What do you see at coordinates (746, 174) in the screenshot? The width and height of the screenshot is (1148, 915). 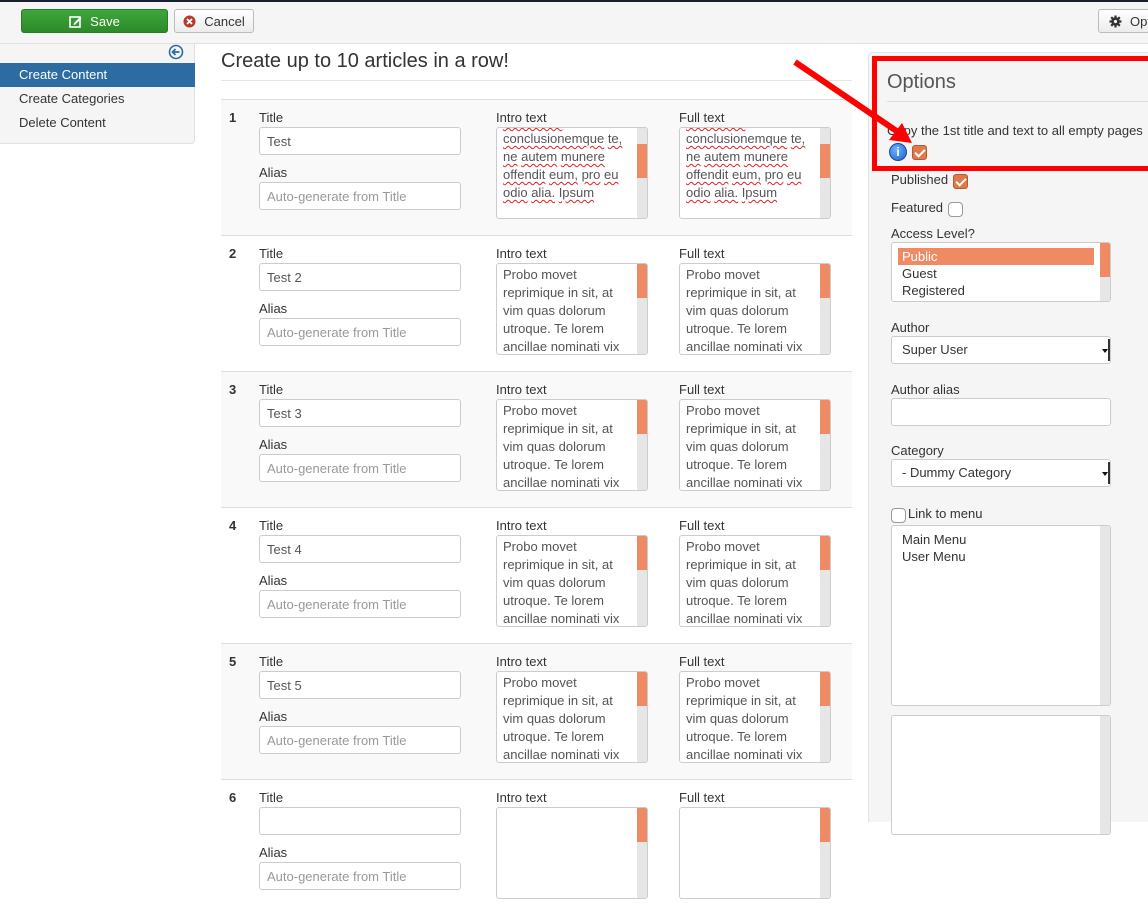 I see `misspelled-word: eum,` at bounding box center [746, 174].